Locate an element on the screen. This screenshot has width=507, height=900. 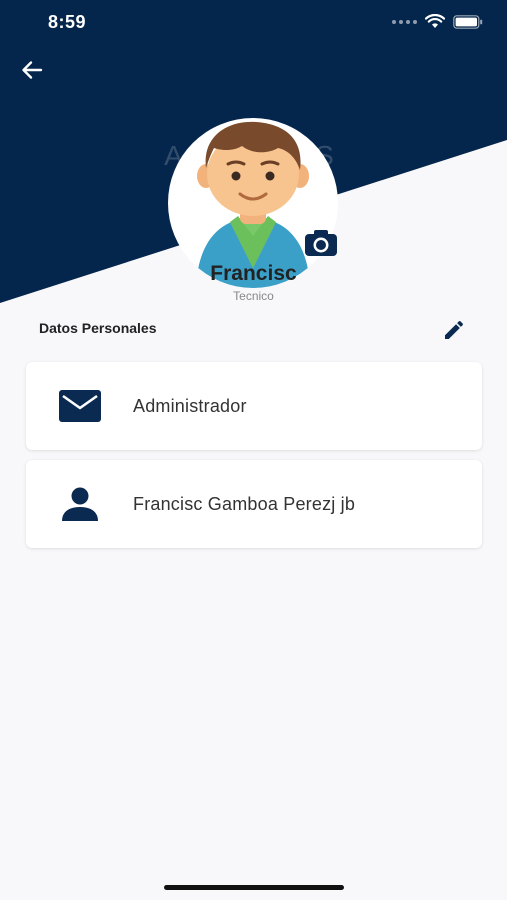
person-icon is located at coordinates (79, 504).